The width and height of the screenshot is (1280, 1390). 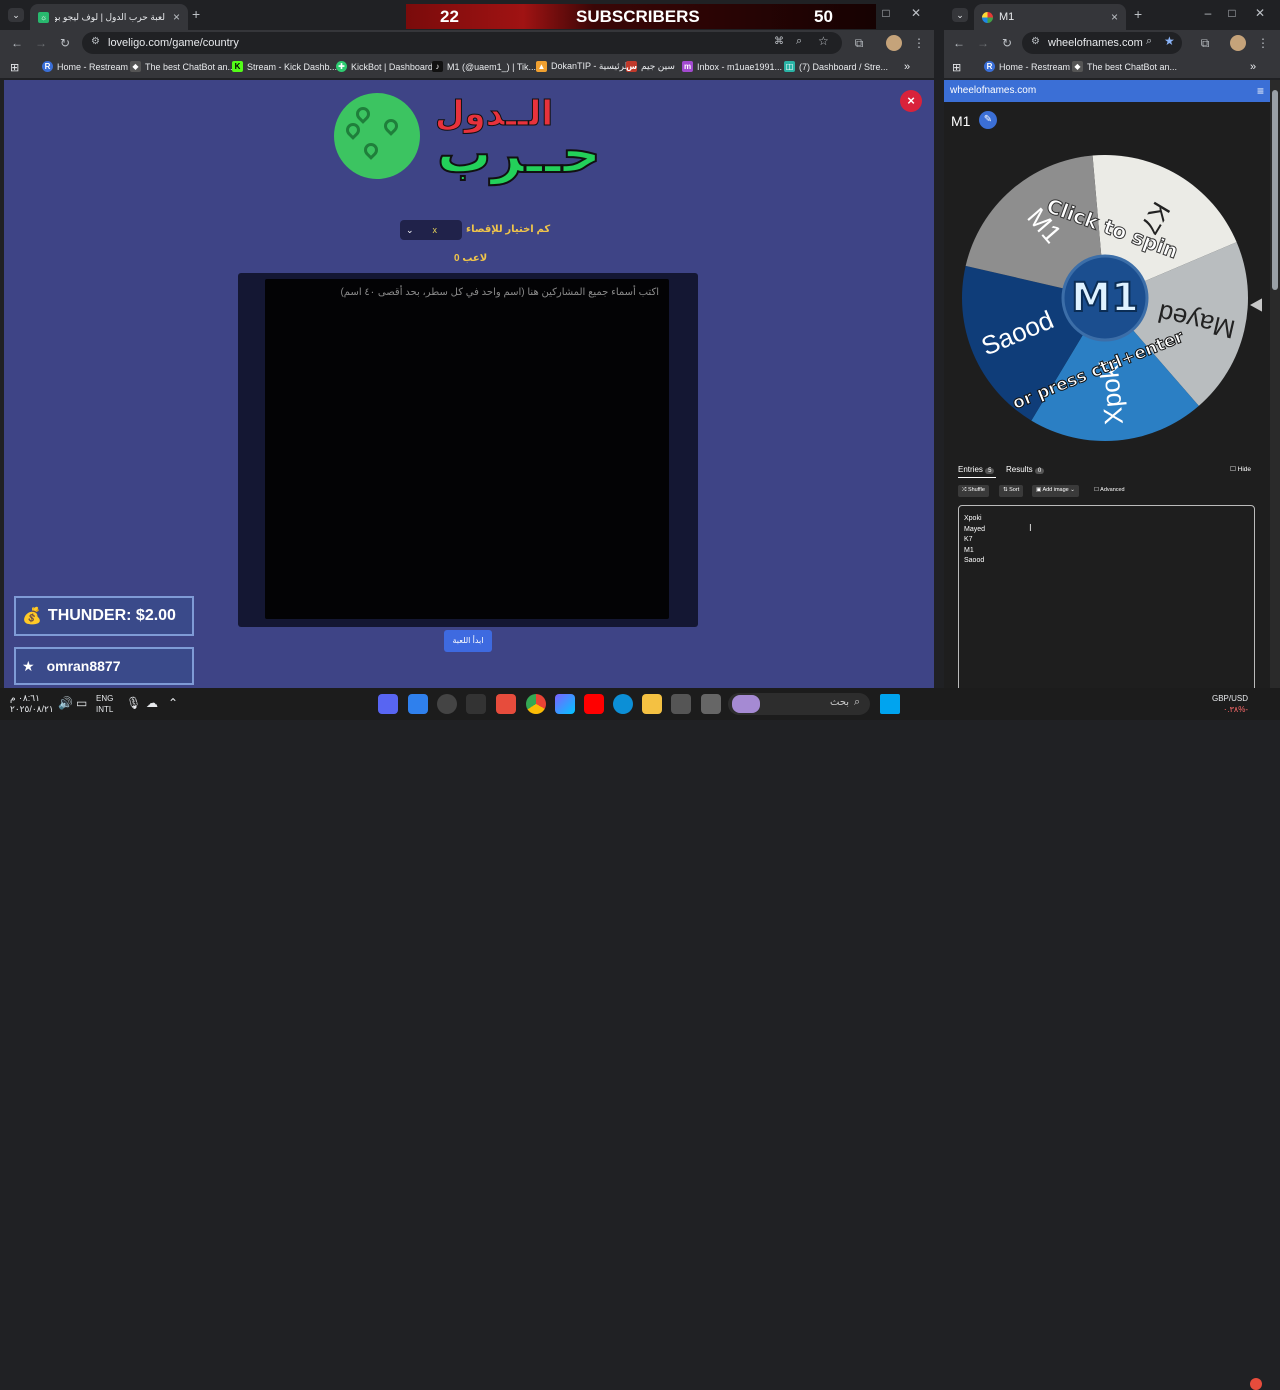 I want to click on obs-icon, so click(x=447, y=704).